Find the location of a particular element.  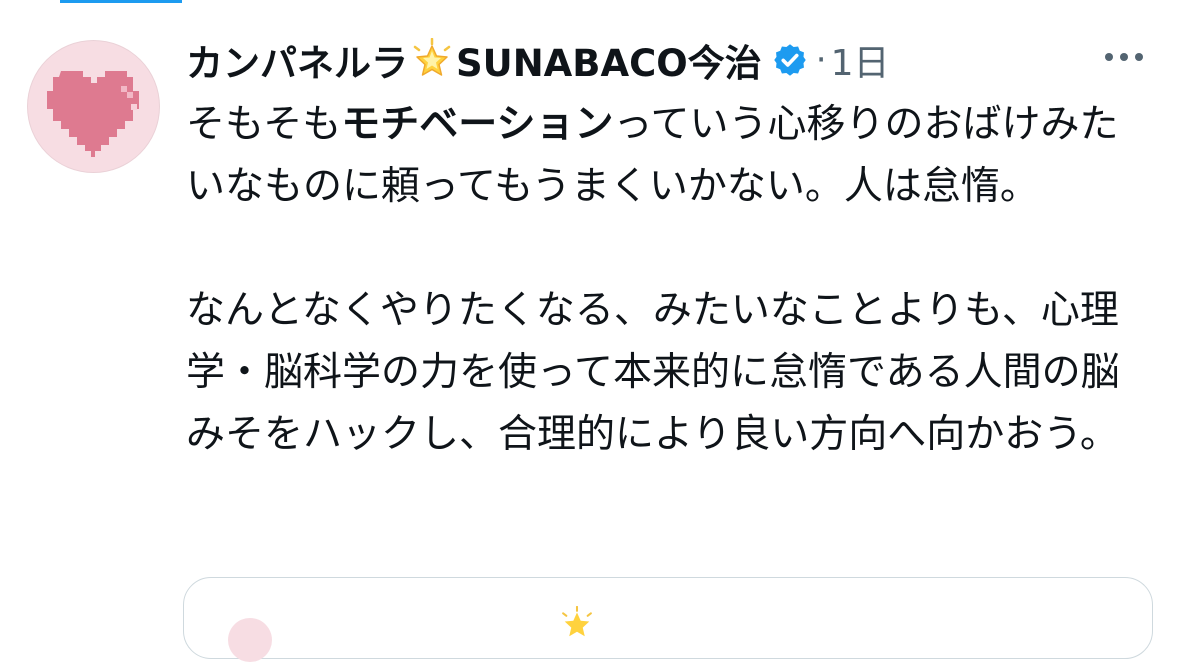

verified-badge-icon is located at coordinates (790, 60).